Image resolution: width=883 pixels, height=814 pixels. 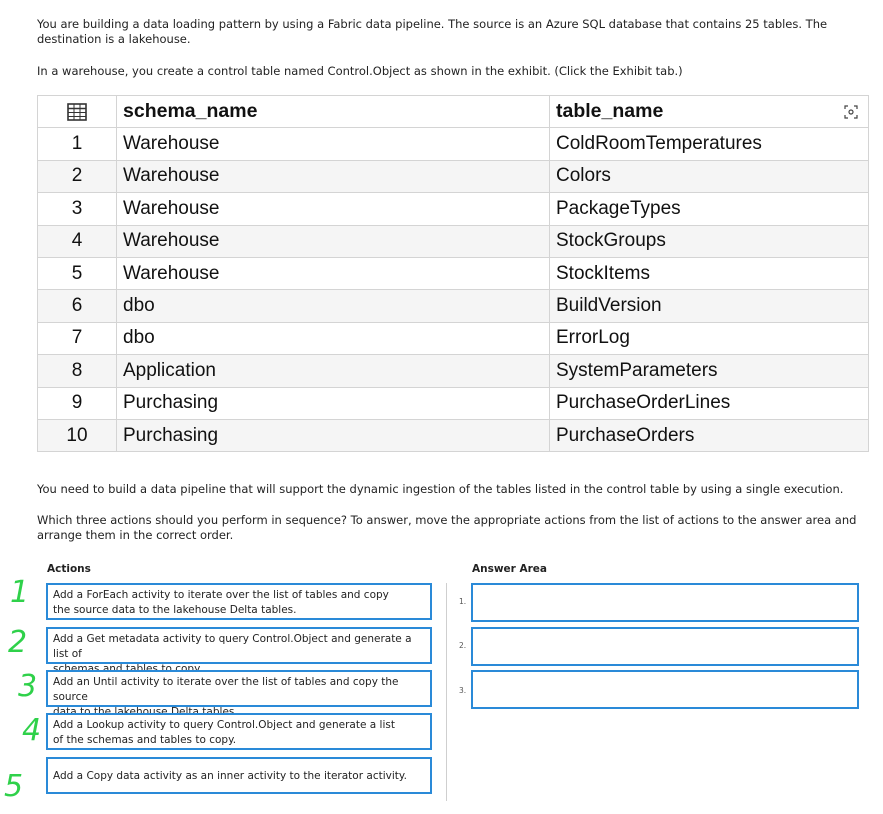 I want to click on table-row: 2 Warehouse Colors, so click(x=453, y=176).